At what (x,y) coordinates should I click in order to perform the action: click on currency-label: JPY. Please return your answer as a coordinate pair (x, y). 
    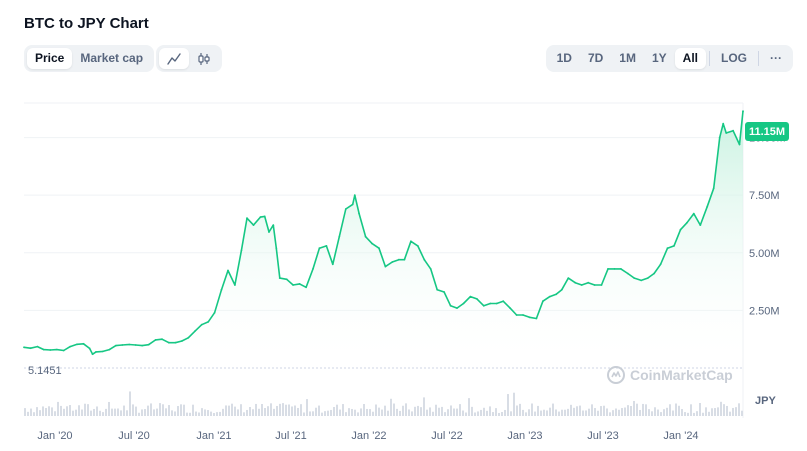
    Looking at the image, I should click on (765, 401).